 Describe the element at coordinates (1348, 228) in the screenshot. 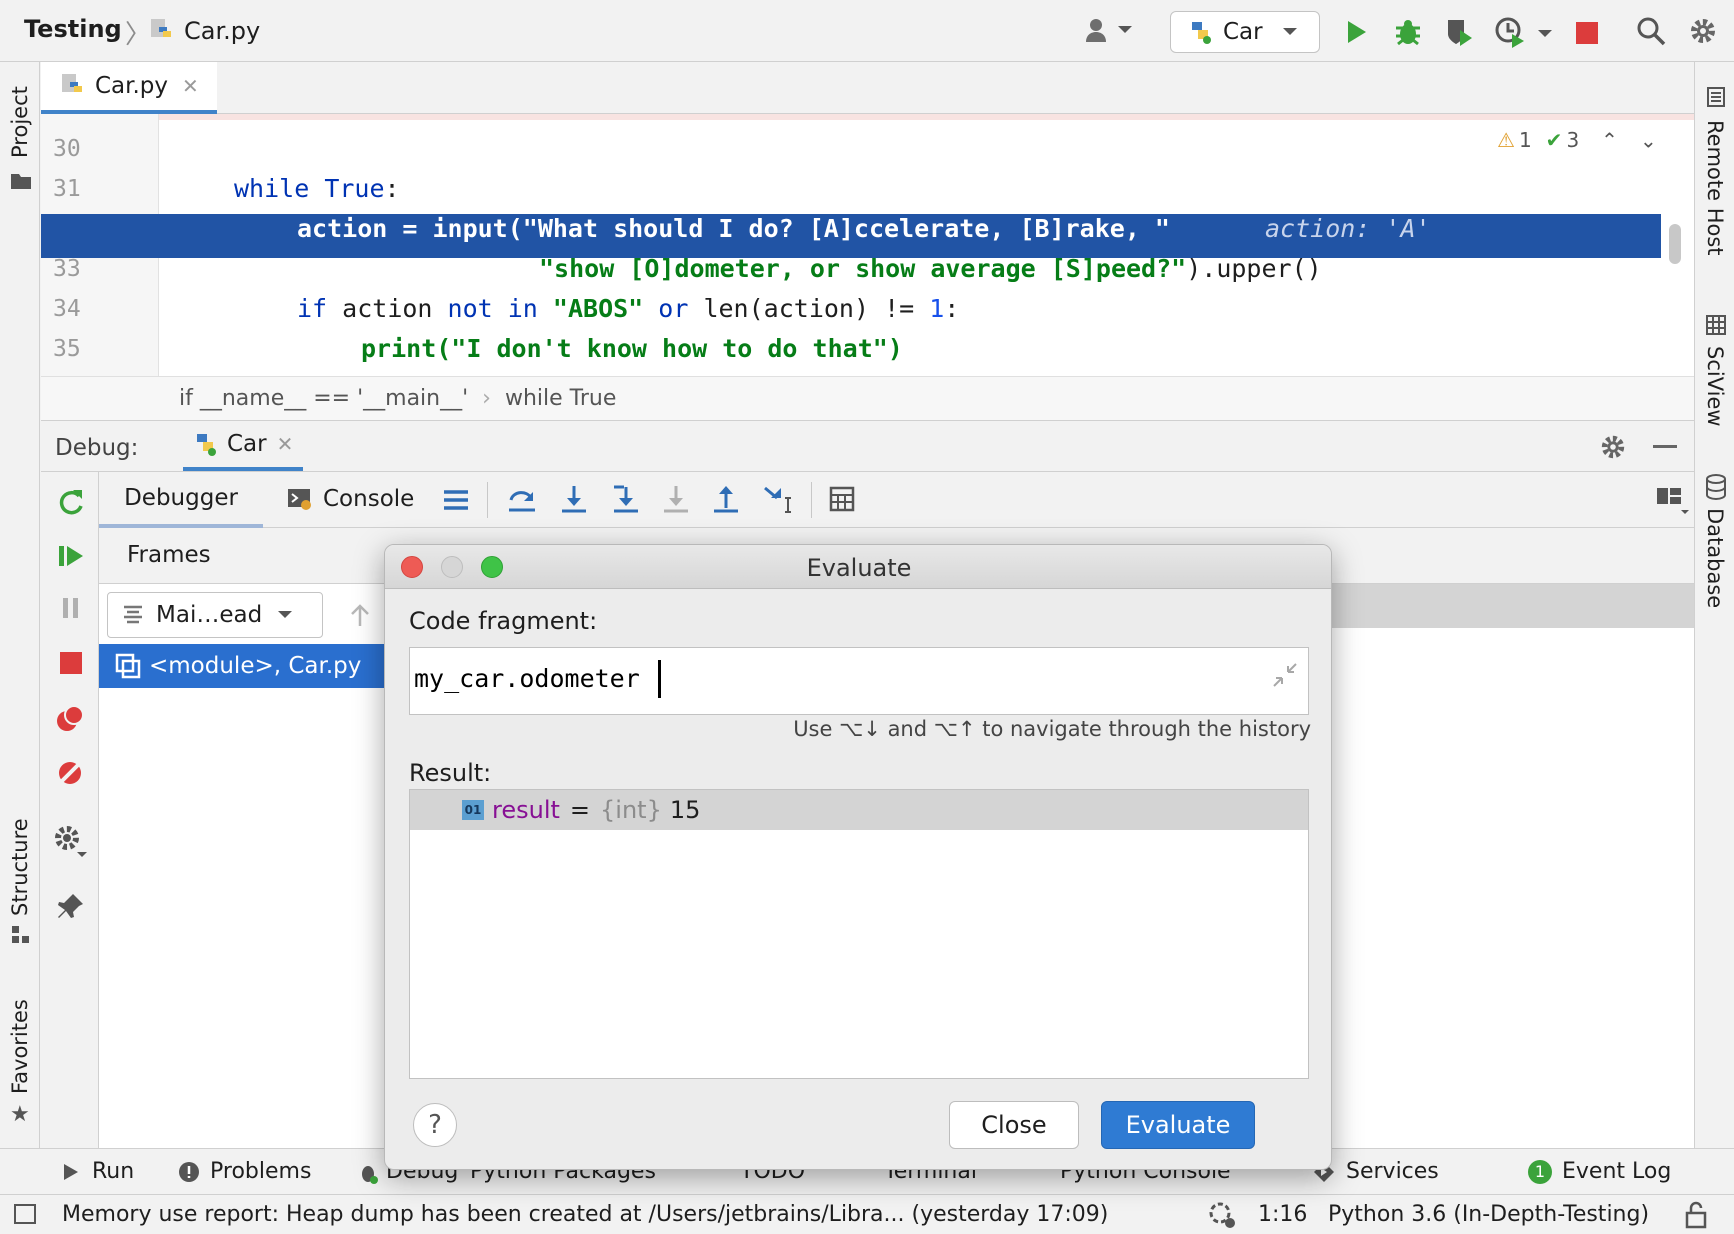

I see `inline-debug-value: action: 'A'` at that location.